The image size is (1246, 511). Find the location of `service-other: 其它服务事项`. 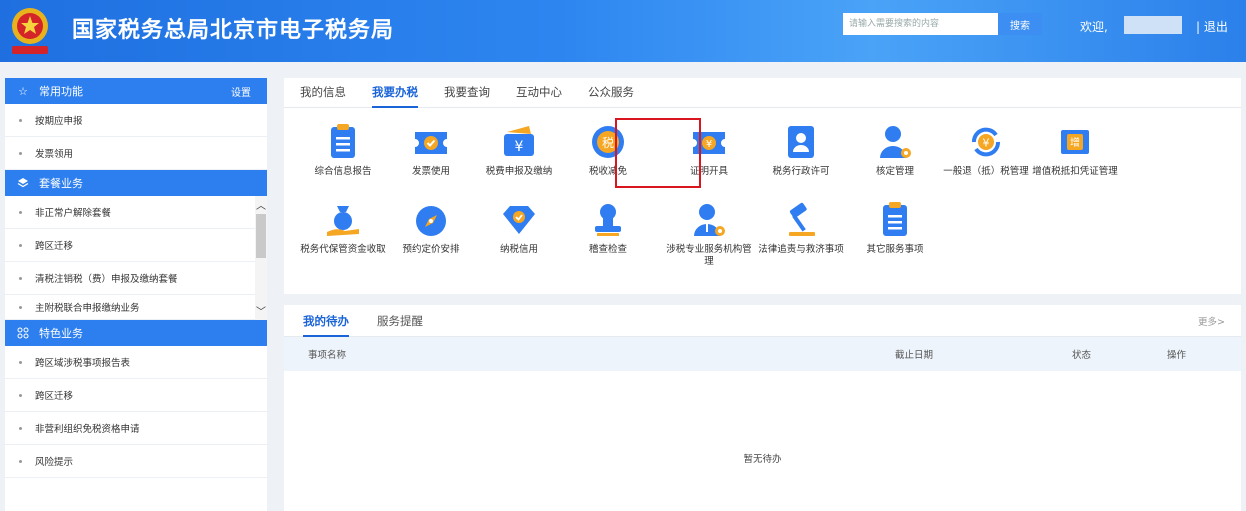

service-other: 其它服务事项 is located at coordinates (895, 228).